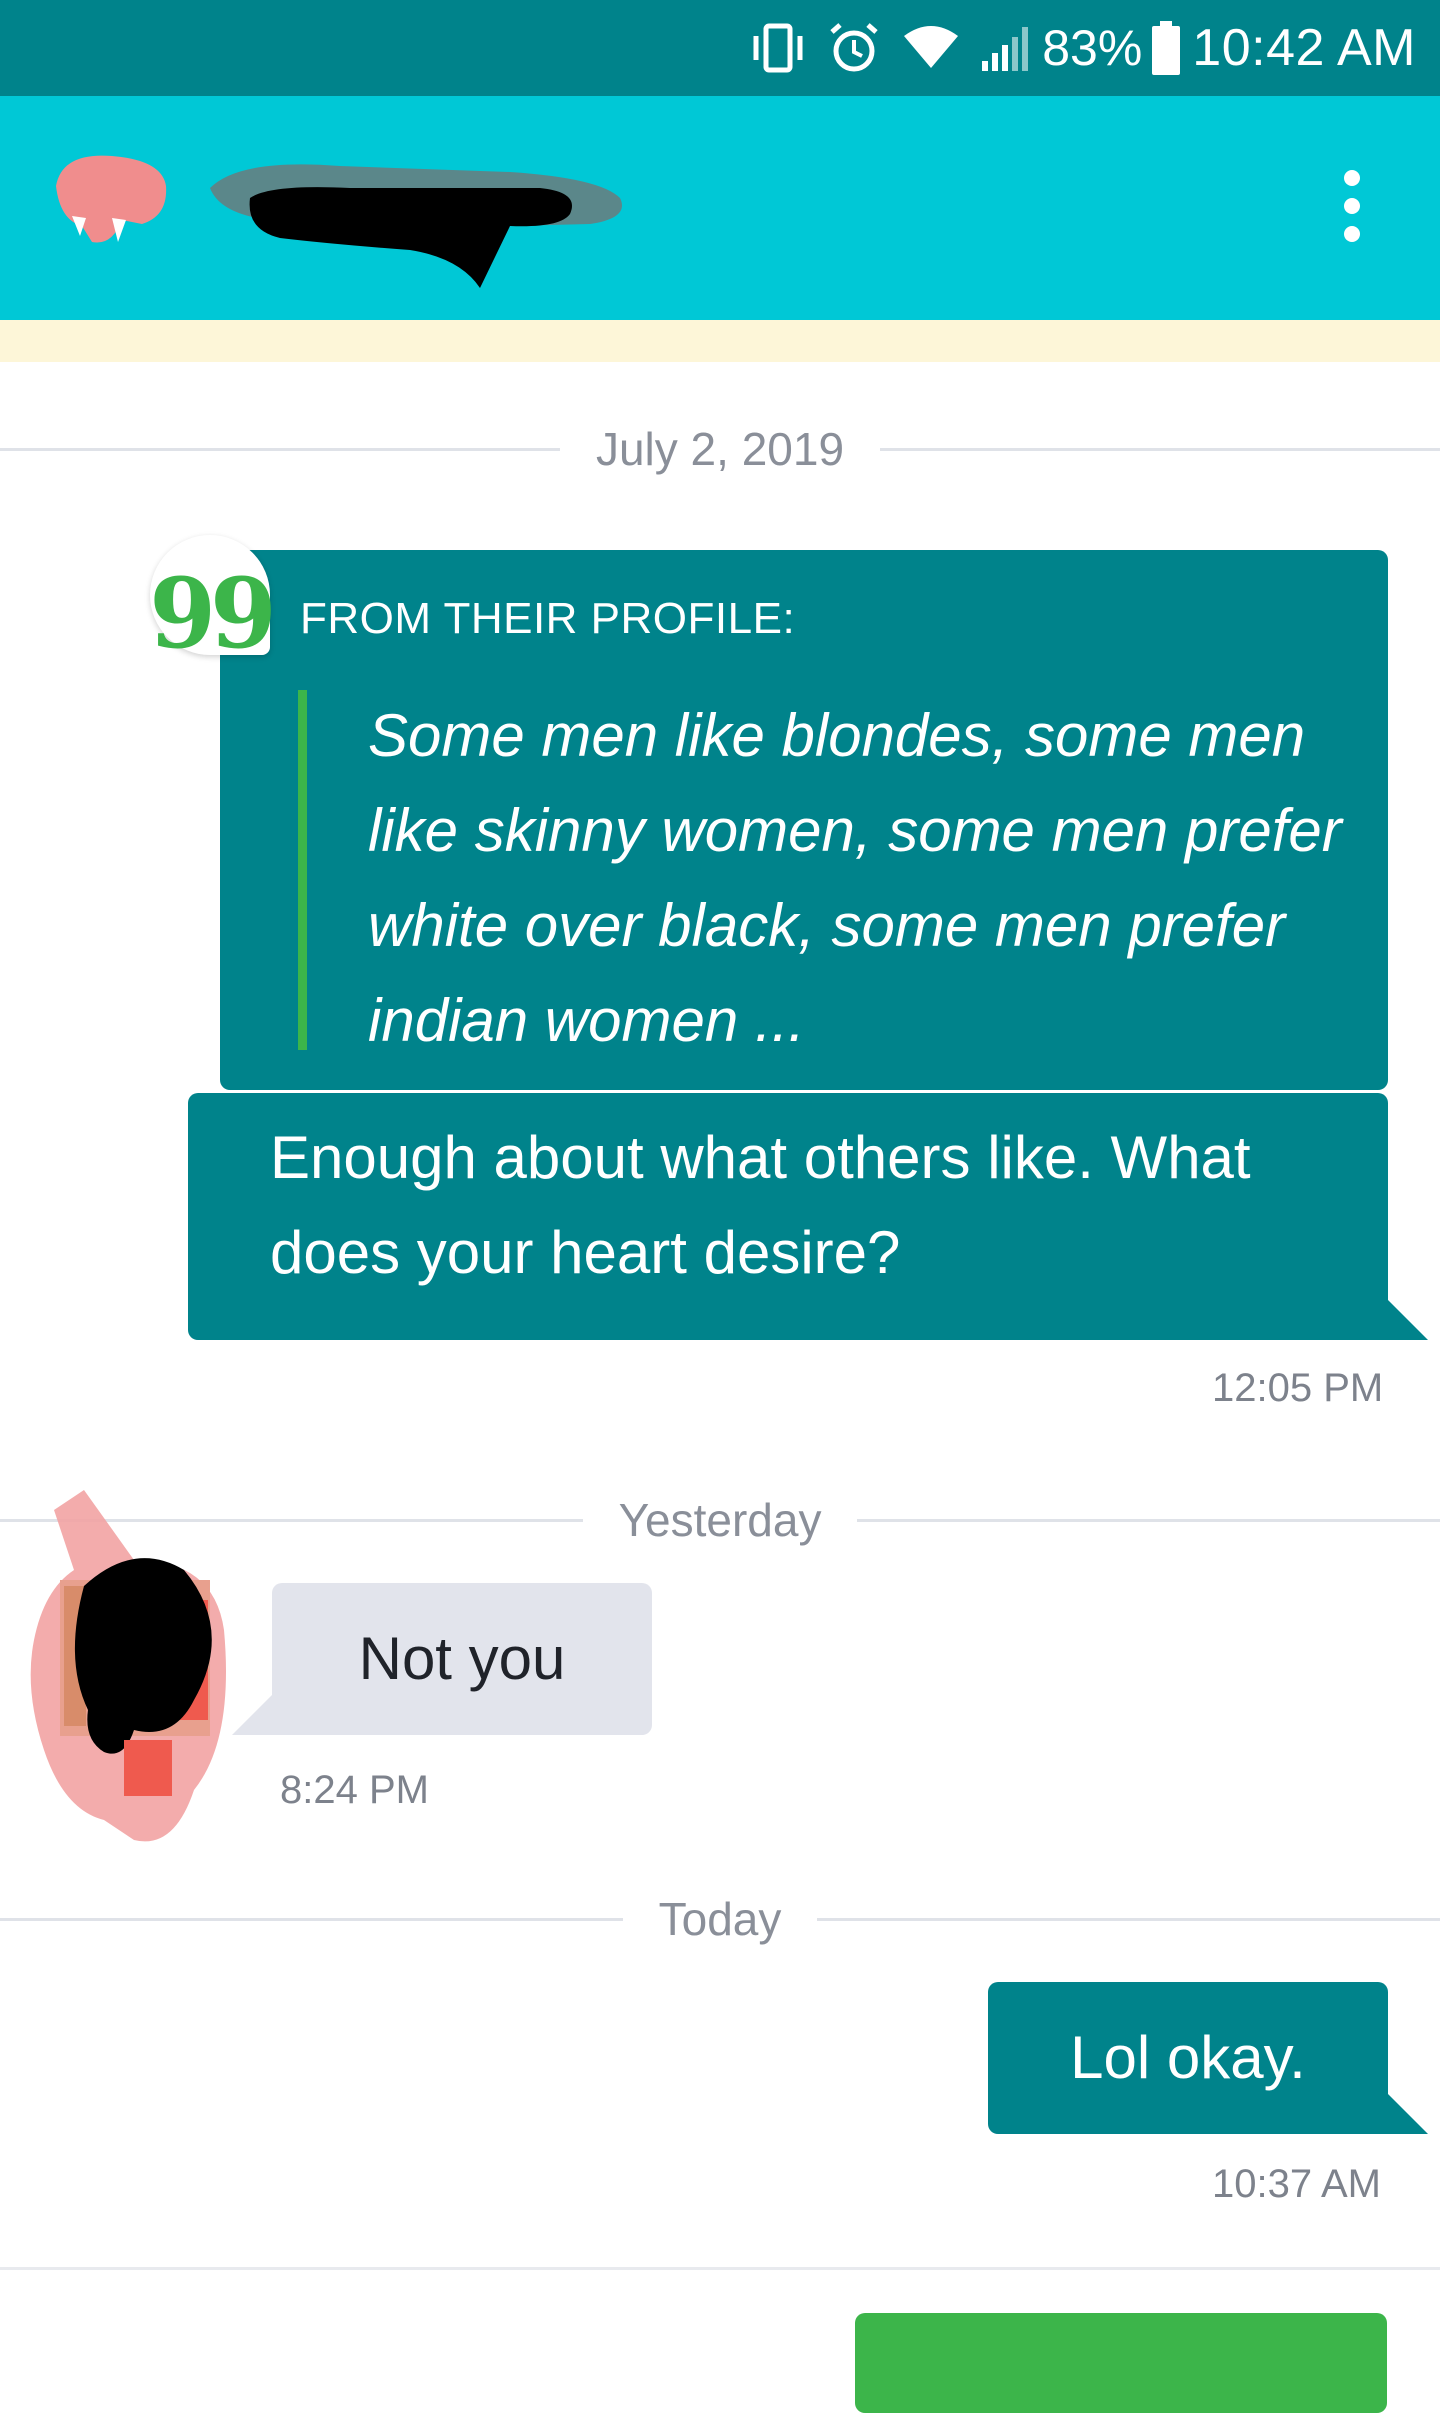  Describe the element at coordinates (720, 208) in the screenshot. I see `app-bar` at that location.